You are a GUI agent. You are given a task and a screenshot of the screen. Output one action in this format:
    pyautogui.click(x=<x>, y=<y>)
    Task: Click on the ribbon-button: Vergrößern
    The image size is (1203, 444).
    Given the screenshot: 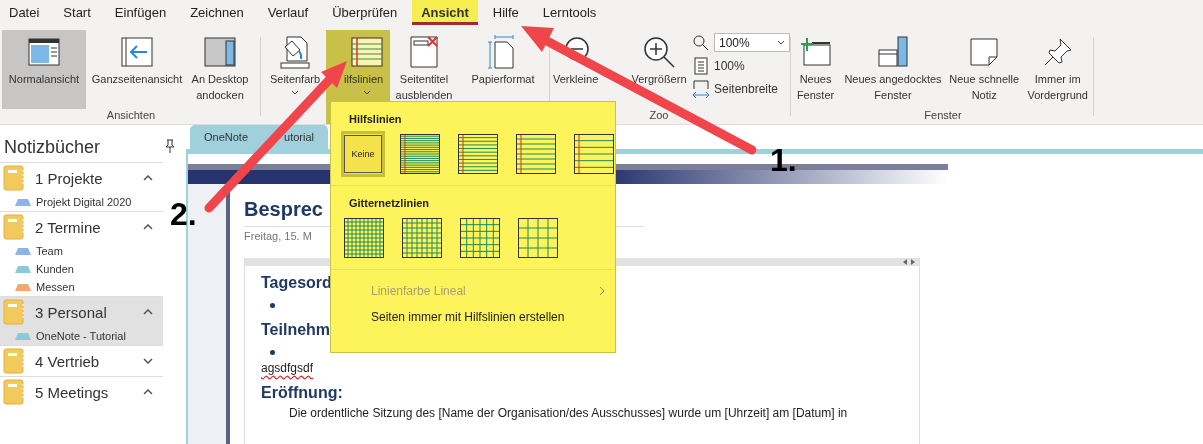 What is the action you would take?
    pyautogui.click(x=659, y=69)
    